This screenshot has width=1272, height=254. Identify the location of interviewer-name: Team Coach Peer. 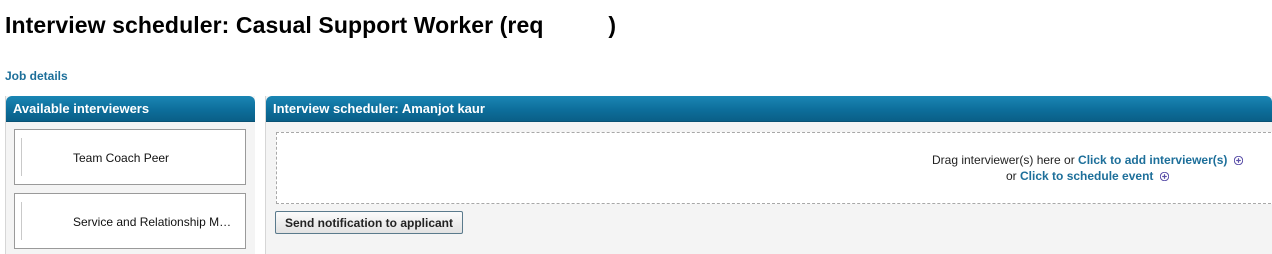
(121, 158).